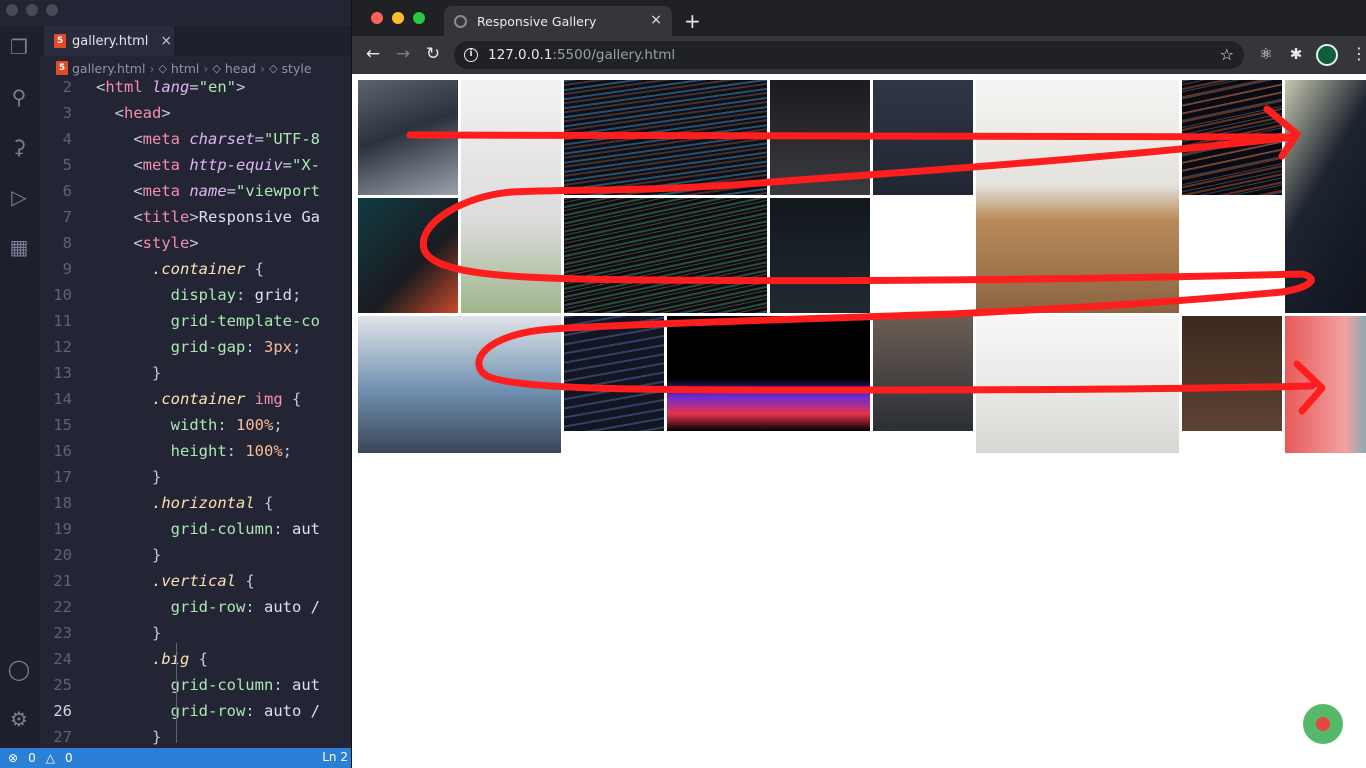  What do you see at coordinates (200, 425) in the screenshot?
I see `code-line: 15 width: 100%;` at bounding box center [200, 425].